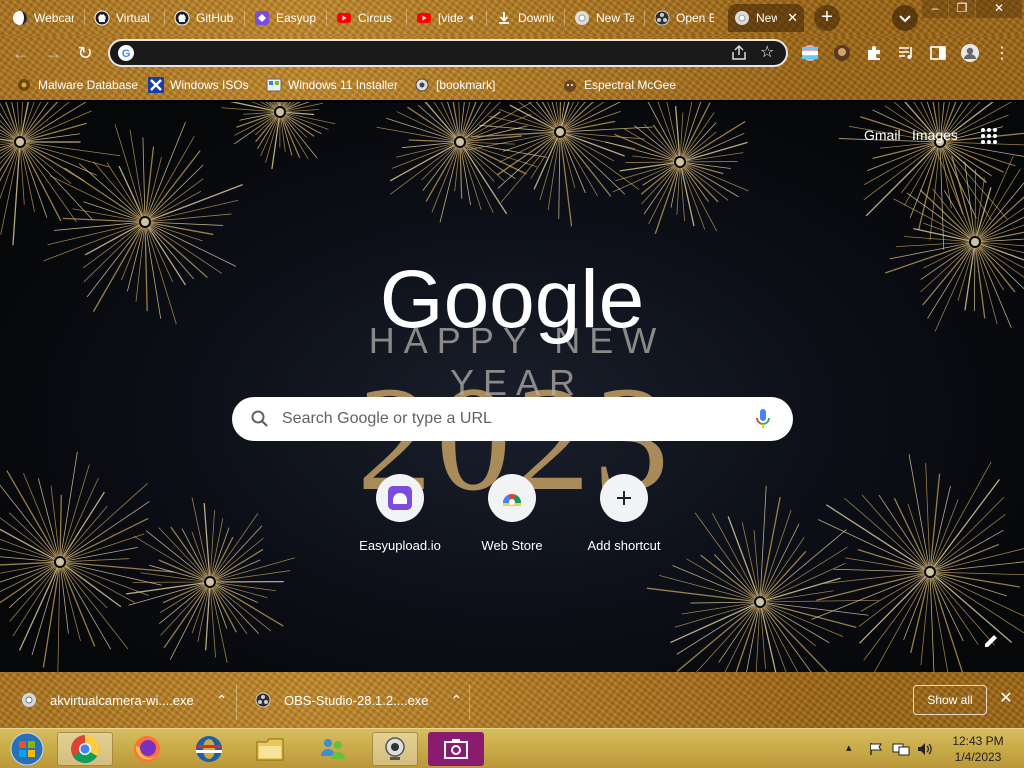 The image size is (1024, 768). What do you see at coordinates (999, 9) in the screenshot?
I see `window-close-button: ✕` at bounding box center [999, 9].